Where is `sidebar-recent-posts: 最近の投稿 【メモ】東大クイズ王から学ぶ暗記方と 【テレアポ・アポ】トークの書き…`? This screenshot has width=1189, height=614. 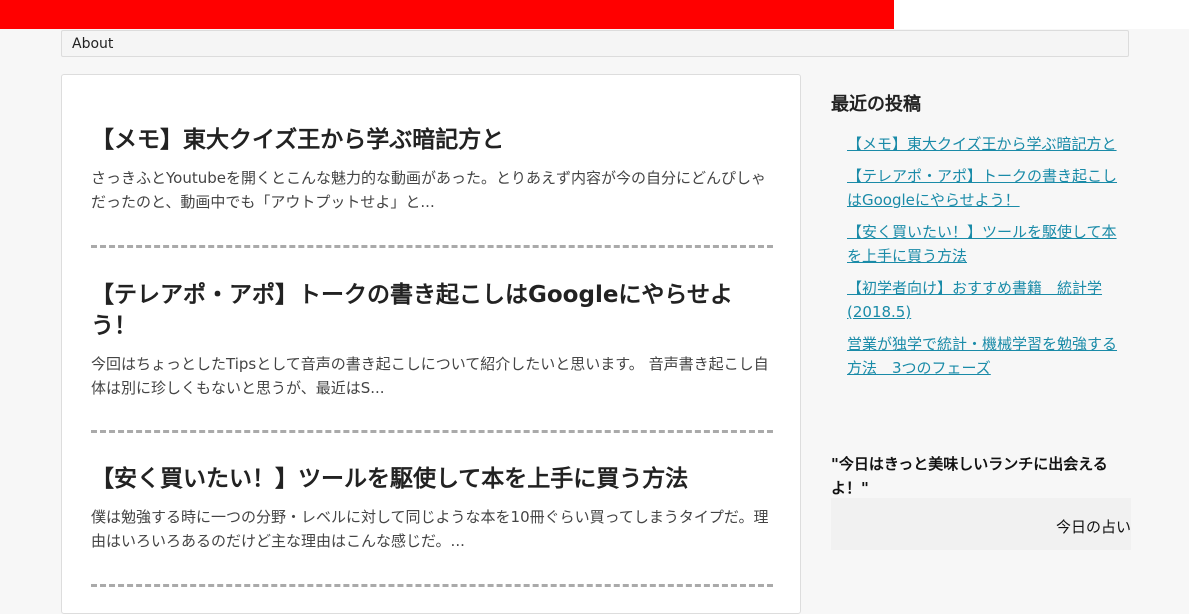 sidebar-recent-posts: 最近の投稿 【メモ】東大クイズ王から学ぶ暗記方と 【テレアポ・アポ】トークの書き… is located at coordinates (981, 239).